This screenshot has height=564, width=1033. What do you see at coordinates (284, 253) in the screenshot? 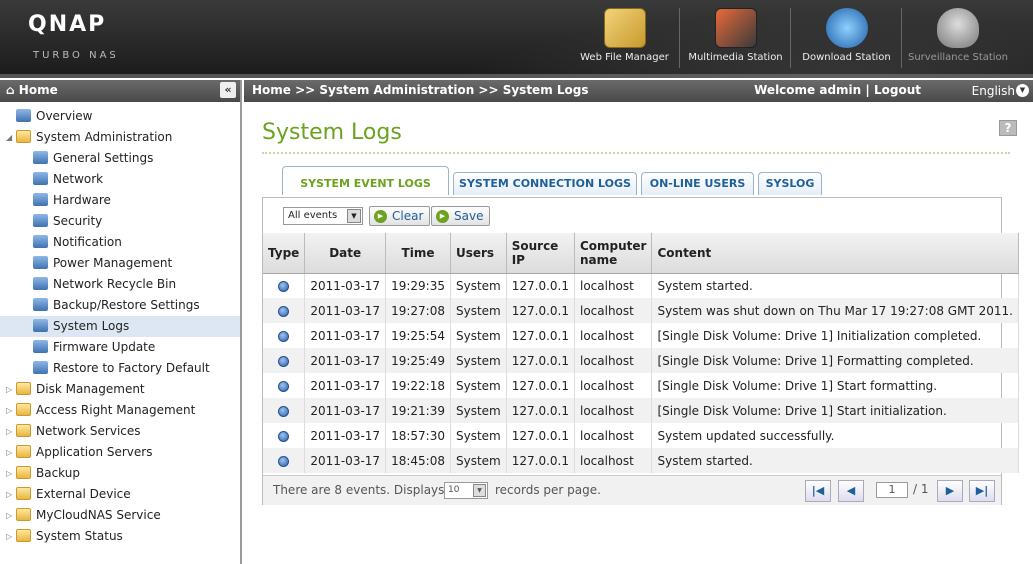
I see `col-type: Type` at bounding box center [284, 253].